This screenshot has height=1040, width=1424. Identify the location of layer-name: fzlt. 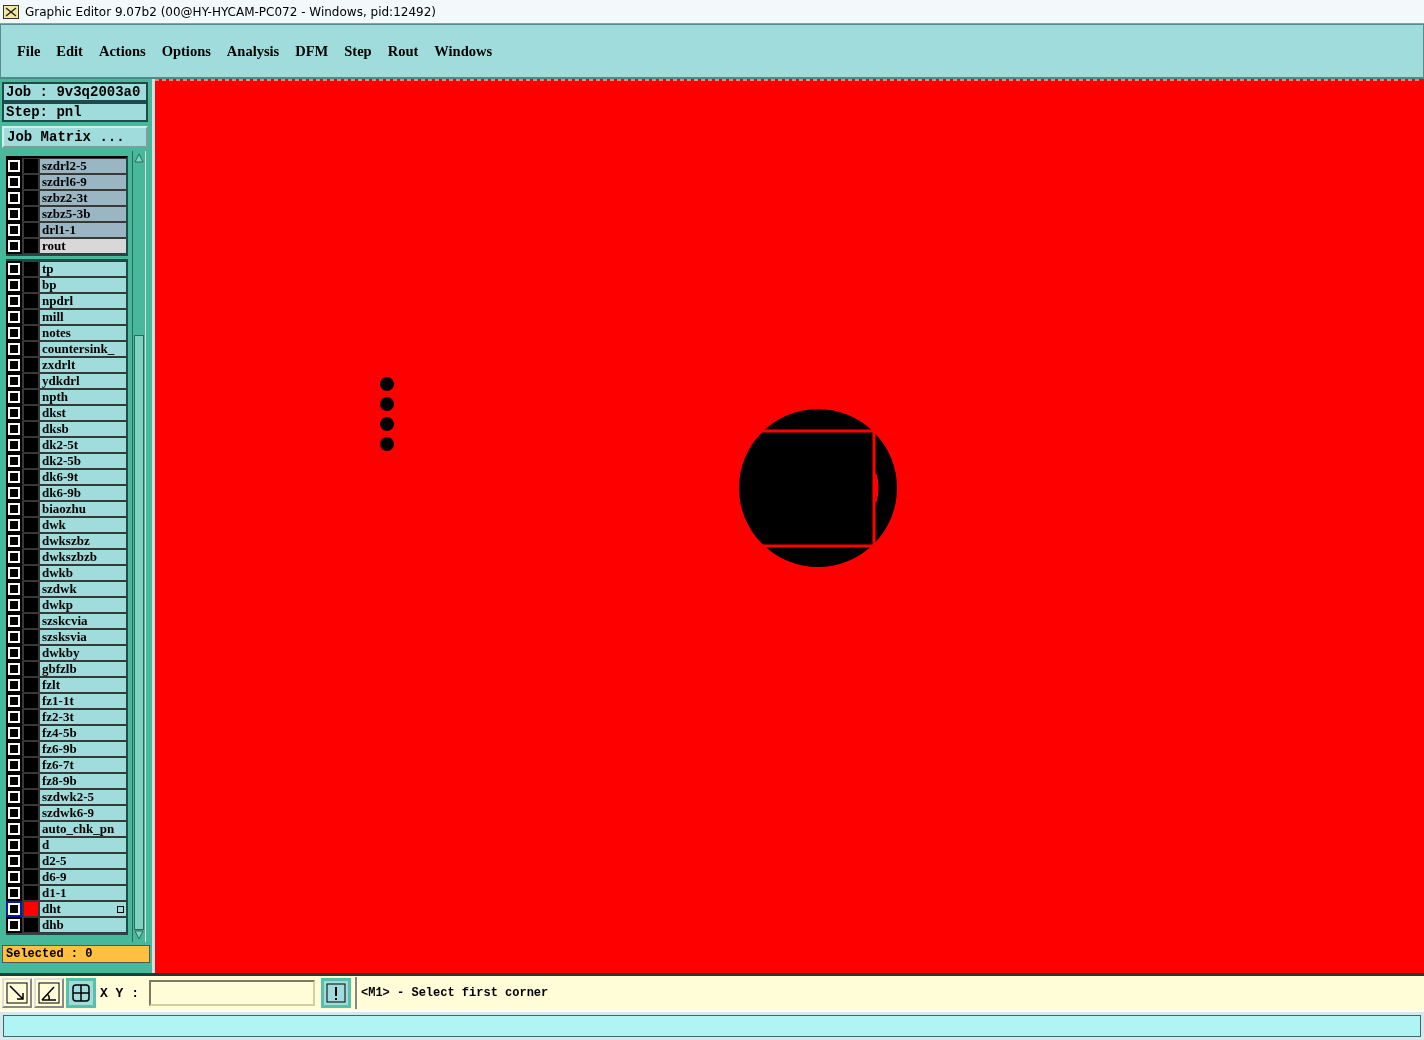
(83, 685).